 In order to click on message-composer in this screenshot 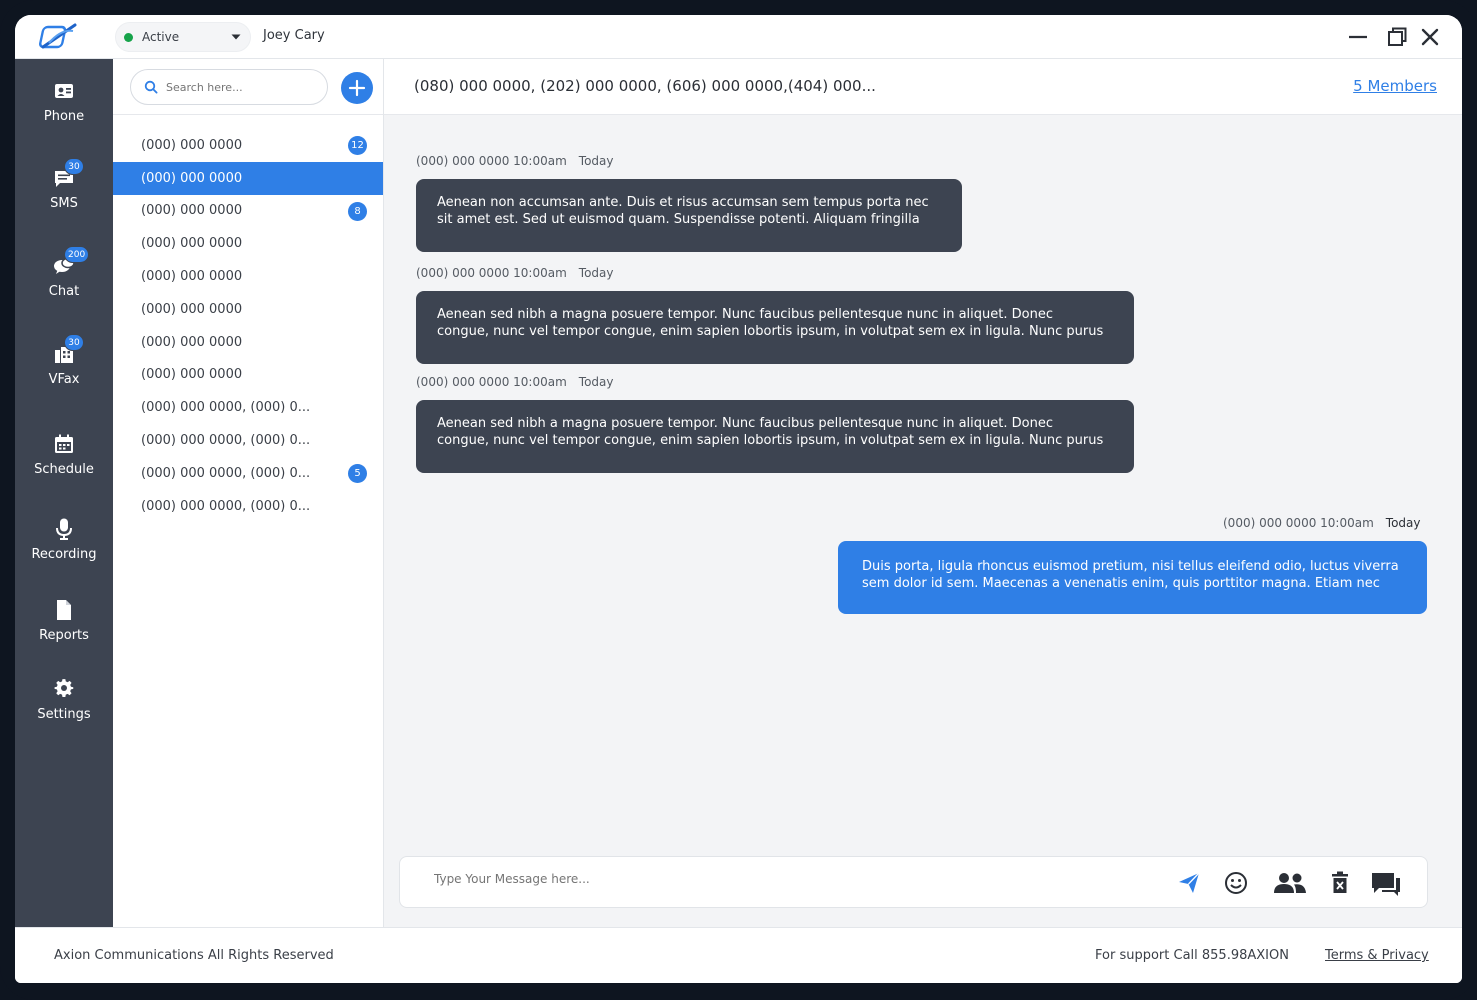, I will do `click(913, 882)`.